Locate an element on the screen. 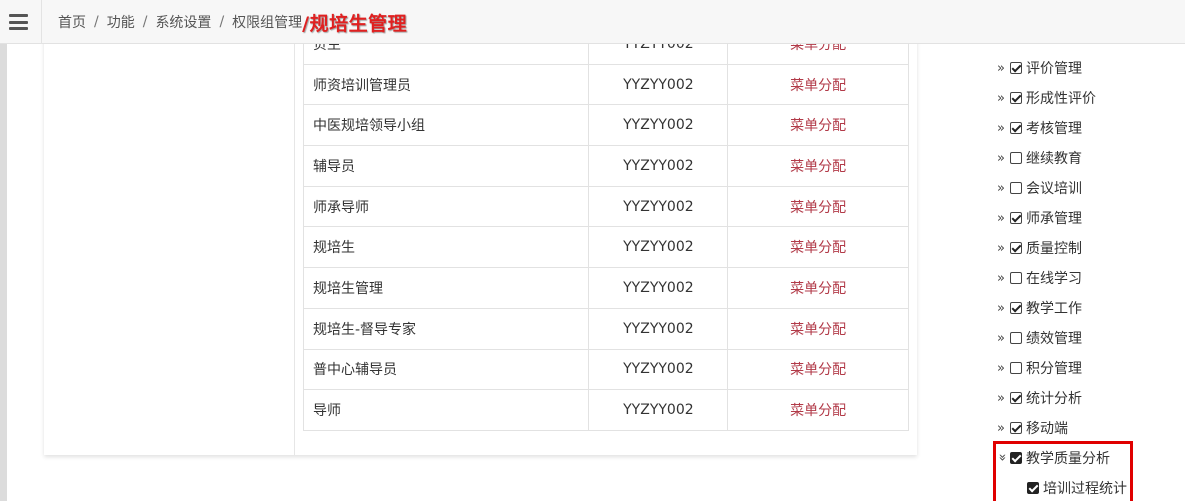 The image size is (1185, 501). table-row: 辅导员 YYZYY002 菜单分配 is located at coordinates (605, 166).